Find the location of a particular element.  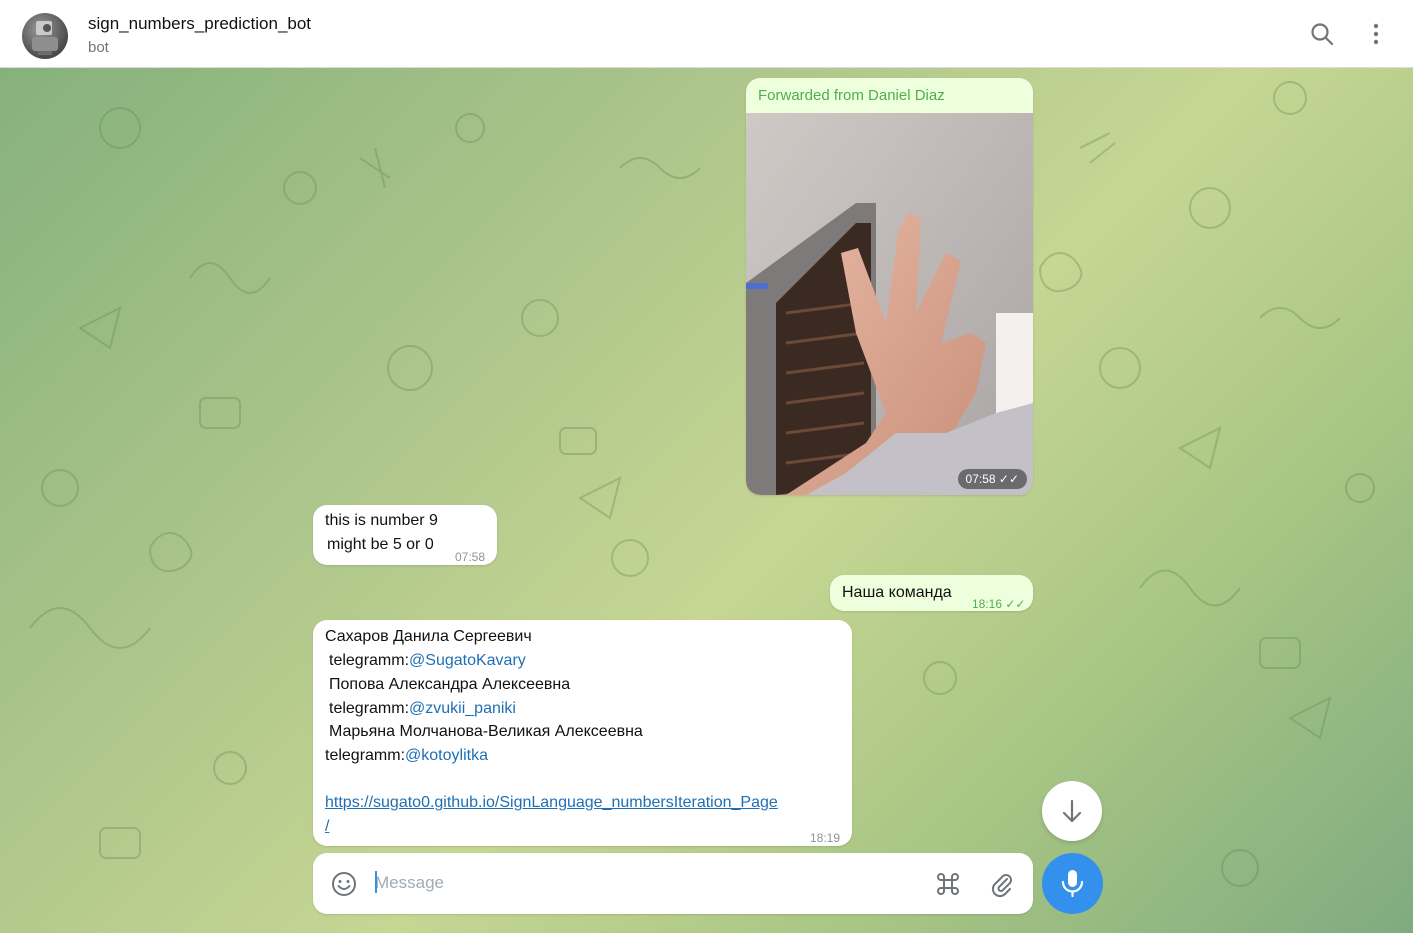

more-vertical-icon is located at coordinates (1376, 34).